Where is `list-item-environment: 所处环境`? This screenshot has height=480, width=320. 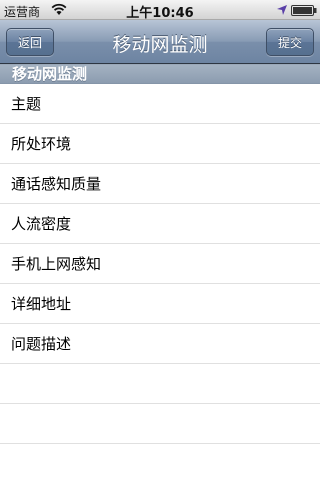 list-item-environment: 所处环境 is located at coordinates (160, 144).